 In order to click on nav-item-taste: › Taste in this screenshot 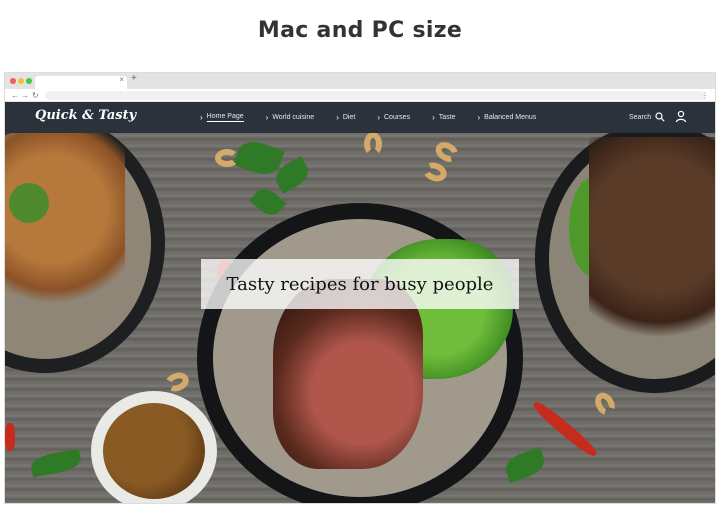, I will do `click(443, 117)`.